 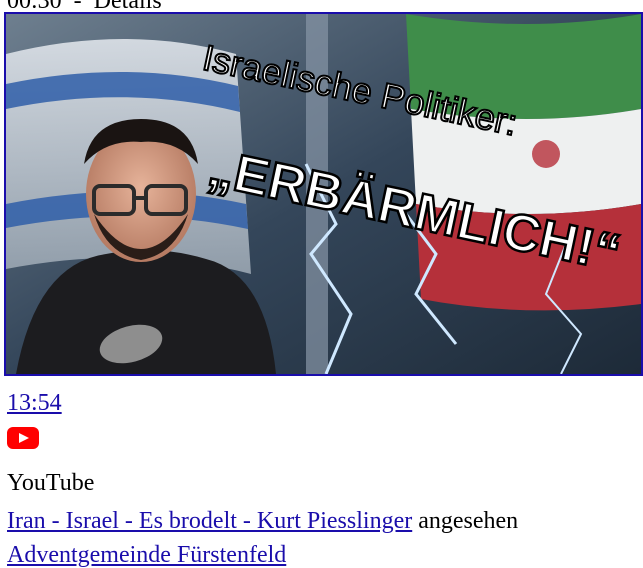 I want to click on channel-link: Adventgemeinde Fürstenfeld, so click(x=146, y=554).